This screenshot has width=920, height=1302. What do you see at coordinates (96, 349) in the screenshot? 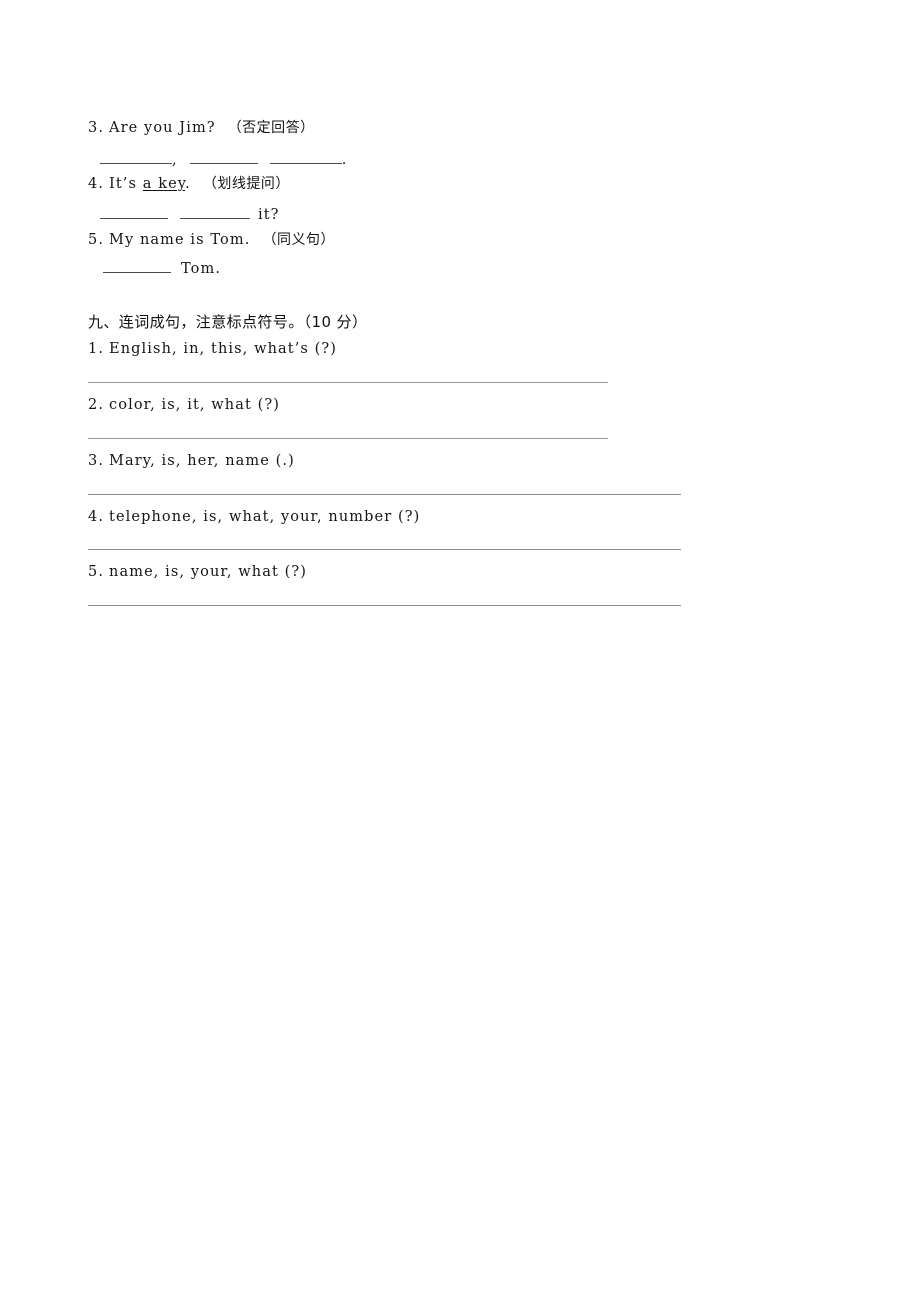
I see `word-order-question-1-number: 1.` at bounding box center [96, 349].